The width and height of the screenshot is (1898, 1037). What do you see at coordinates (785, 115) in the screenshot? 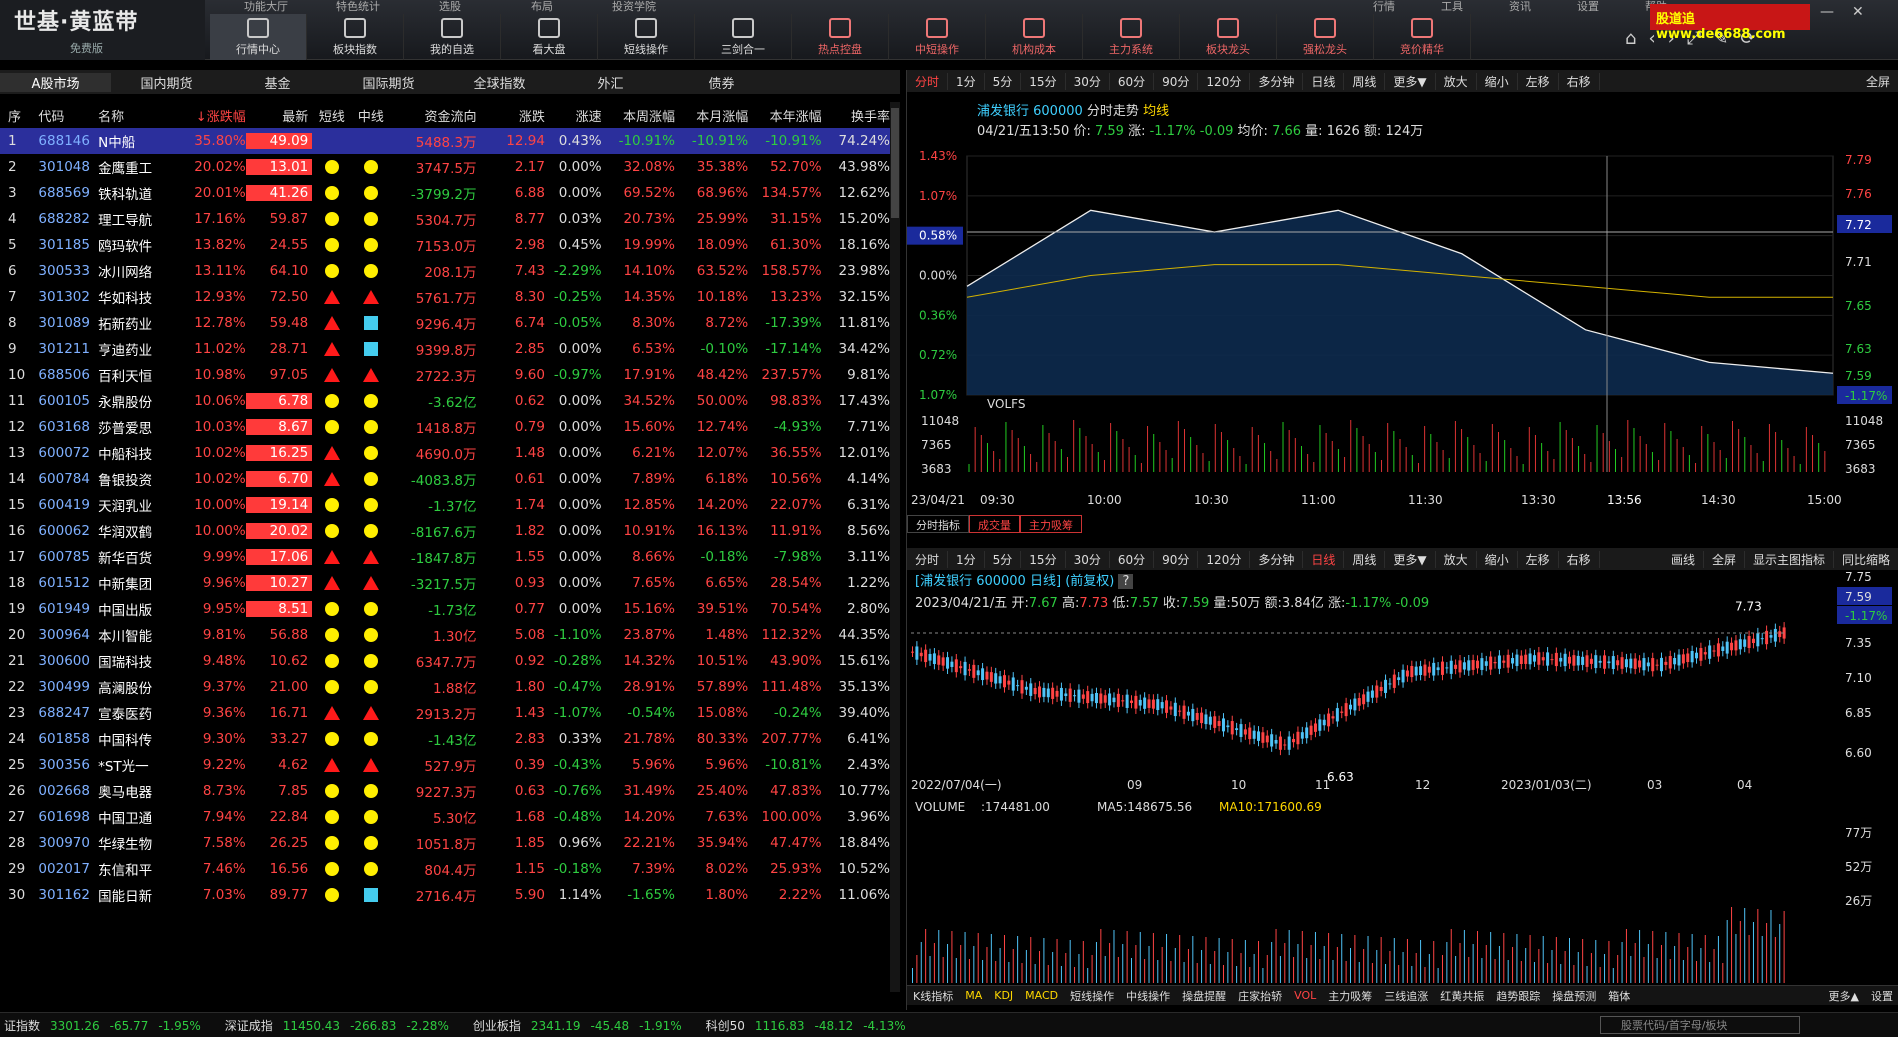
I see `column-header: 本年涨幅` at bounding box center [785, 115].